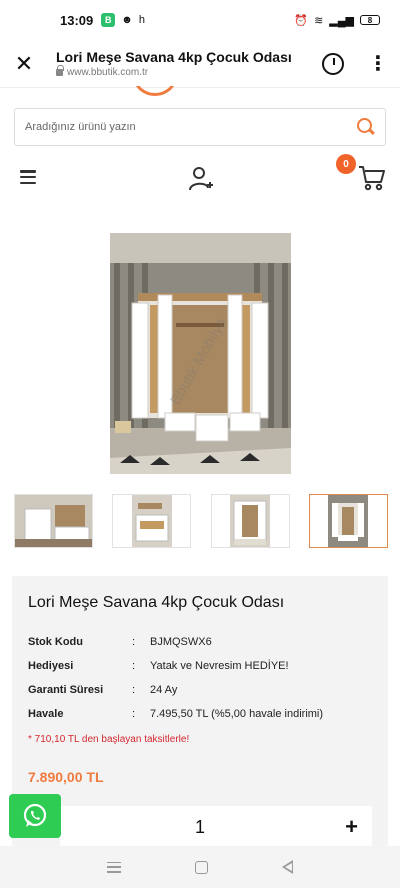 Image resolution: width=400 pixels, height=888 pixels. Describe the element at coordinates (80, 127) in the screenshot. I see `search-placeholder: Aradığınız ürünü yazın` at that location.